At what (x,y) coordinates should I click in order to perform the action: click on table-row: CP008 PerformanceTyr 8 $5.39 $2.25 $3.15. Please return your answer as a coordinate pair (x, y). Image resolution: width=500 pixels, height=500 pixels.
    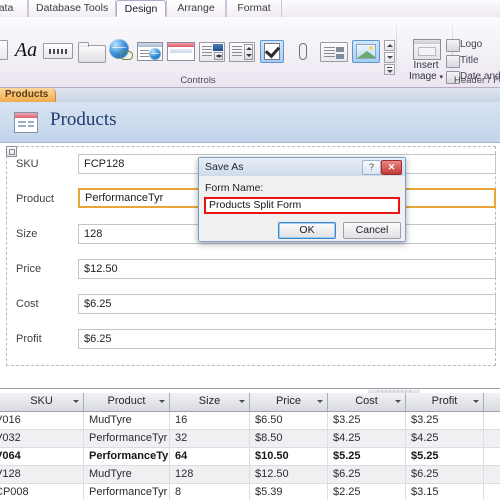
    Looking at the image, I should click on (250, 492).